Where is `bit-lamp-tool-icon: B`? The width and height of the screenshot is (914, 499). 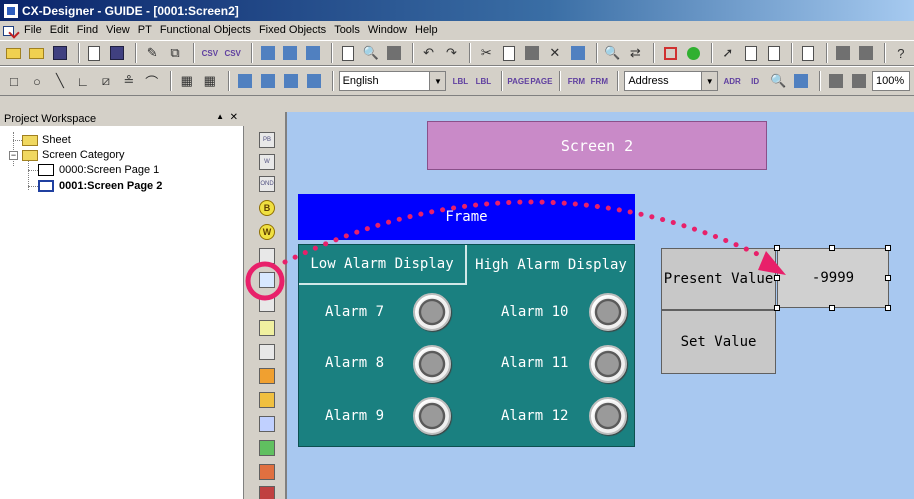 bit-lamp-tool-icon: B is located at coordinates (267, 208).